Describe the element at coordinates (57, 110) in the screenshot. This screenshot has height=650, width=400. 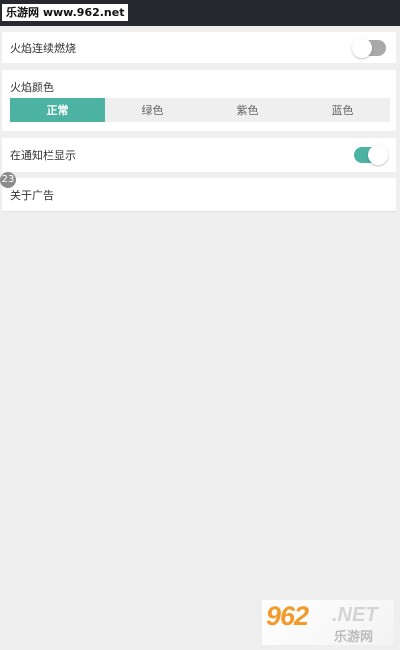
I see `color-option-normal: 正常` at that location.